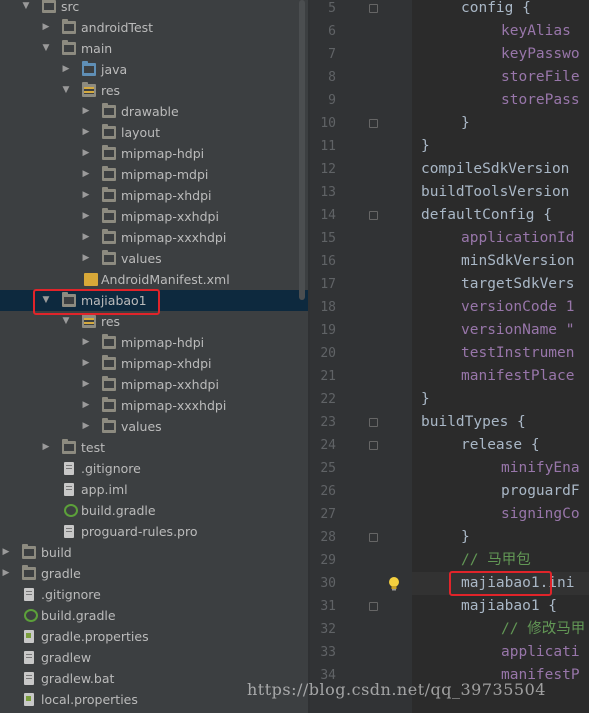 This screenshot has height=713, width=589. Describe the element at coordinates (473, 422) in the screenshot. I see `code-line: buildTypes {` at that location.